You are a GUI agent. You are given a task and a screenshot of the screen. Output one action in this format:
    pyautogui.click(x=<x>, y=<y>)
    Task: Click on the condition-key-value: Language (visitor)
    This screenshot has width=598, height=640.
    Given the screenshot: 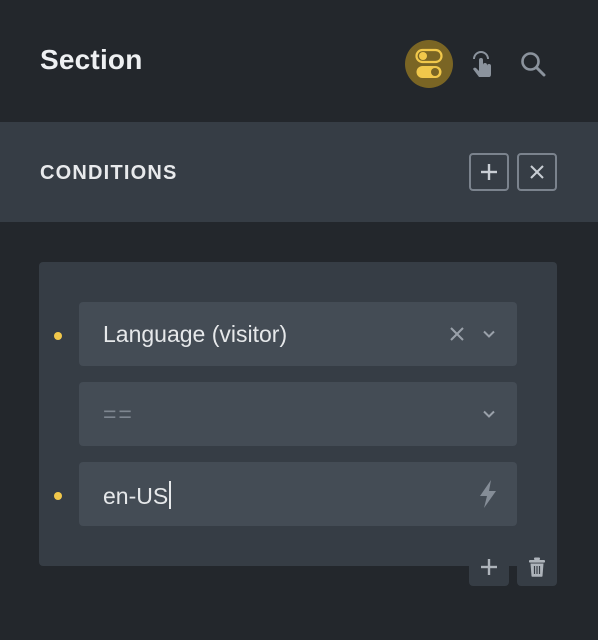 What is the action you would take?
    pyautogui.click(x=195, y=334)
    